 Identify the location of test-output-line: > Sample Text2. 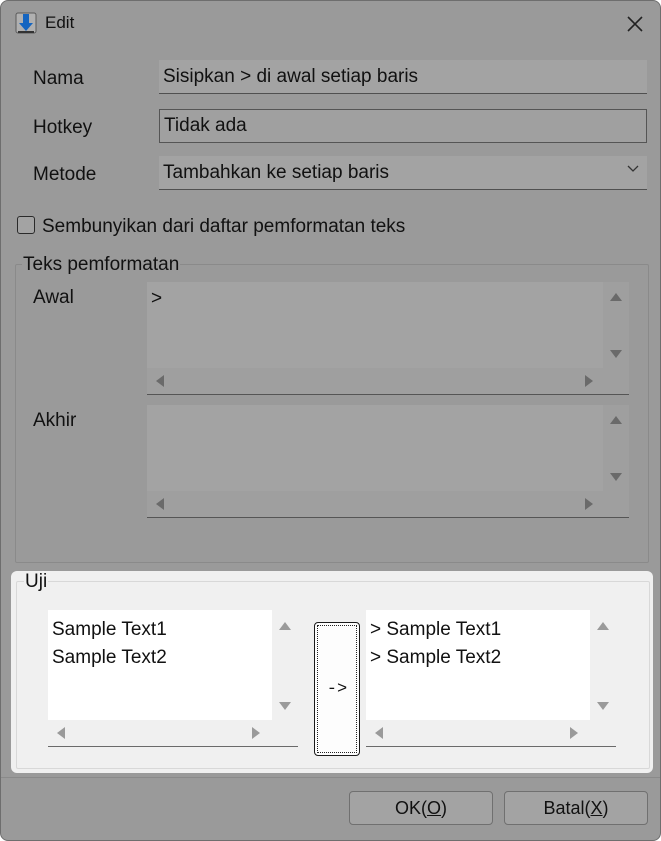
(436, 657).